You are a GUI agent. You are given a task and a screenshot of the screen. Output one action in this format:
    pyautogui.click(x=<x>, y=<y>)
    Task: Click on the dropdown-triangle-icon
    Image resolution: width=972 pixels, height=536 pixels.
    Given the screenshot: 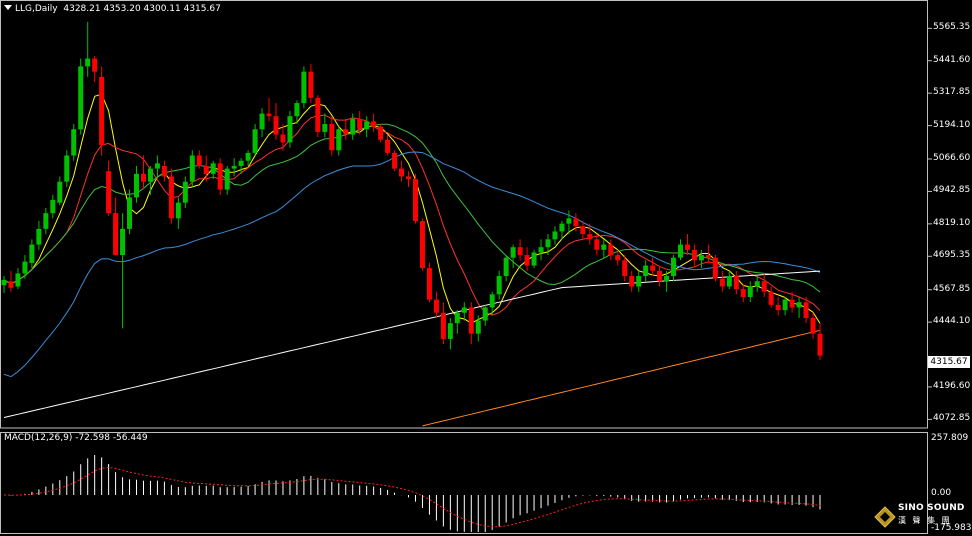 What is the action you would take?
    pyautogui.click(x=8, y=7)
    